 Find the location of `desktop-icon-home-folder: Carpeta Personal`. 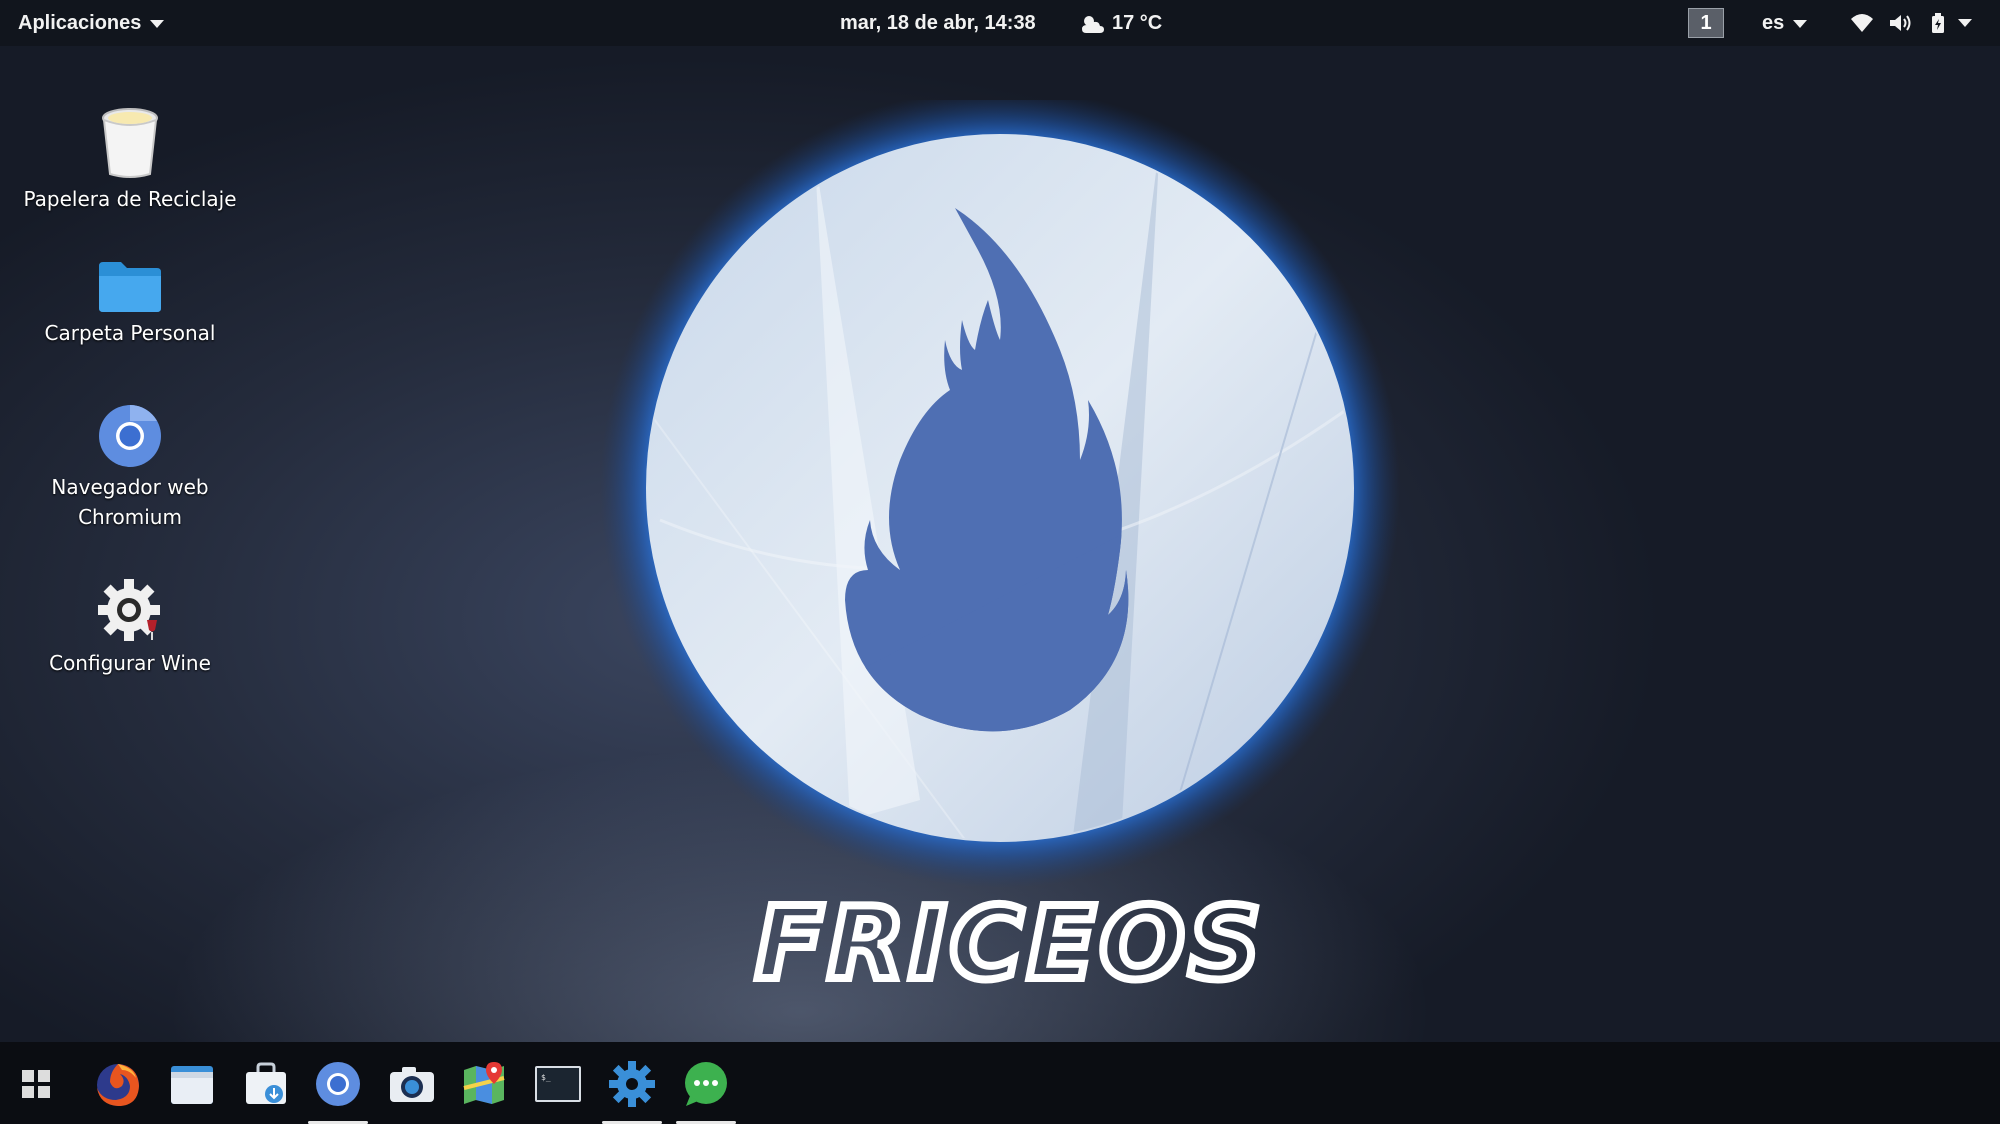

desktop-icon-home-folder: Carpeta Personal is located at coordinates (130, 304).